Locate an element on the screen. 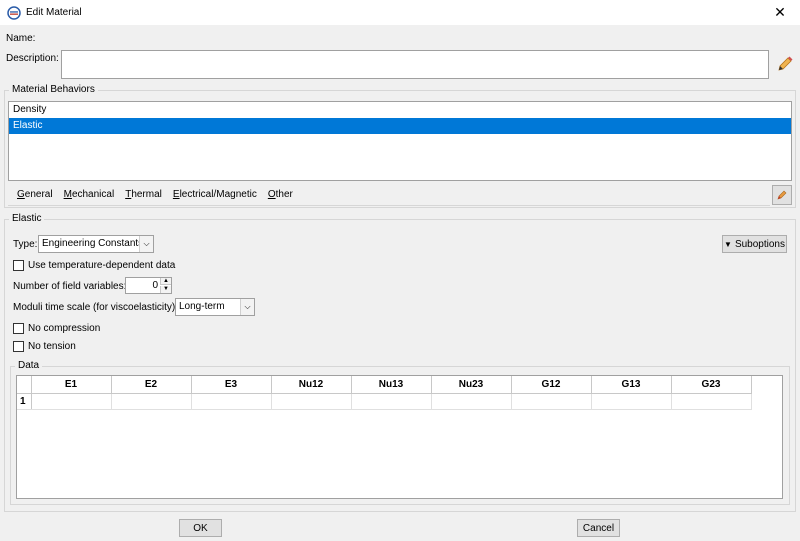 Image resolution: width=800 pixels, height=541 pixels. brush-icon is located at coordinates (782, 195).